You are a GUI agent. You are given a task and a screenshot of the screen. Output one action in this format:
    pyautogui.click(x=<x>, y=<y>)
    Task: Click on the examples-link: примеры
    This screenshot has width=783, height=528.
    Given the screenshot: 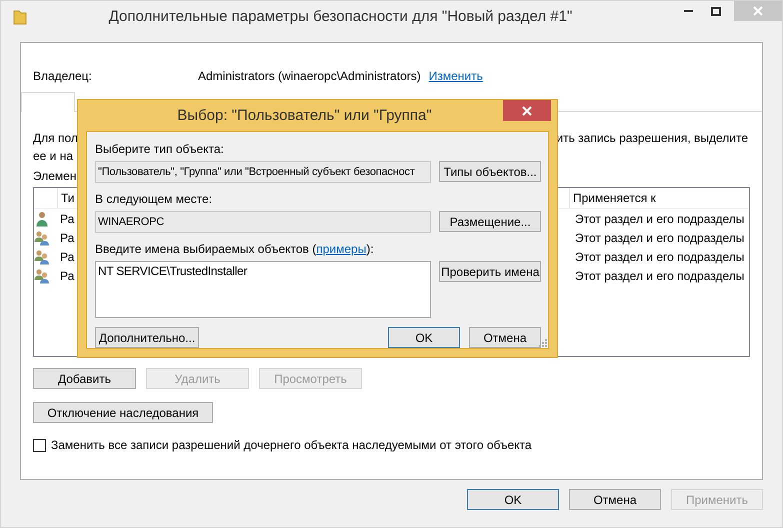 What is the action you would take?
    pyautogui.click(x=341, y=249)
    